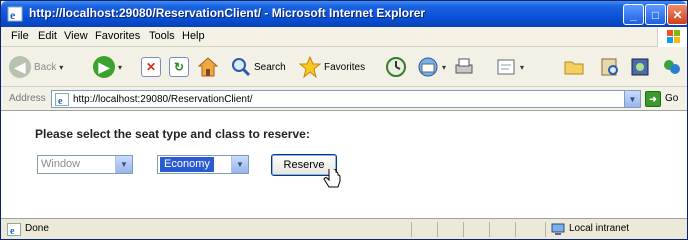 The width and height of the screenshot is (688, 240). I want to click on history-button, so click(396, 67).